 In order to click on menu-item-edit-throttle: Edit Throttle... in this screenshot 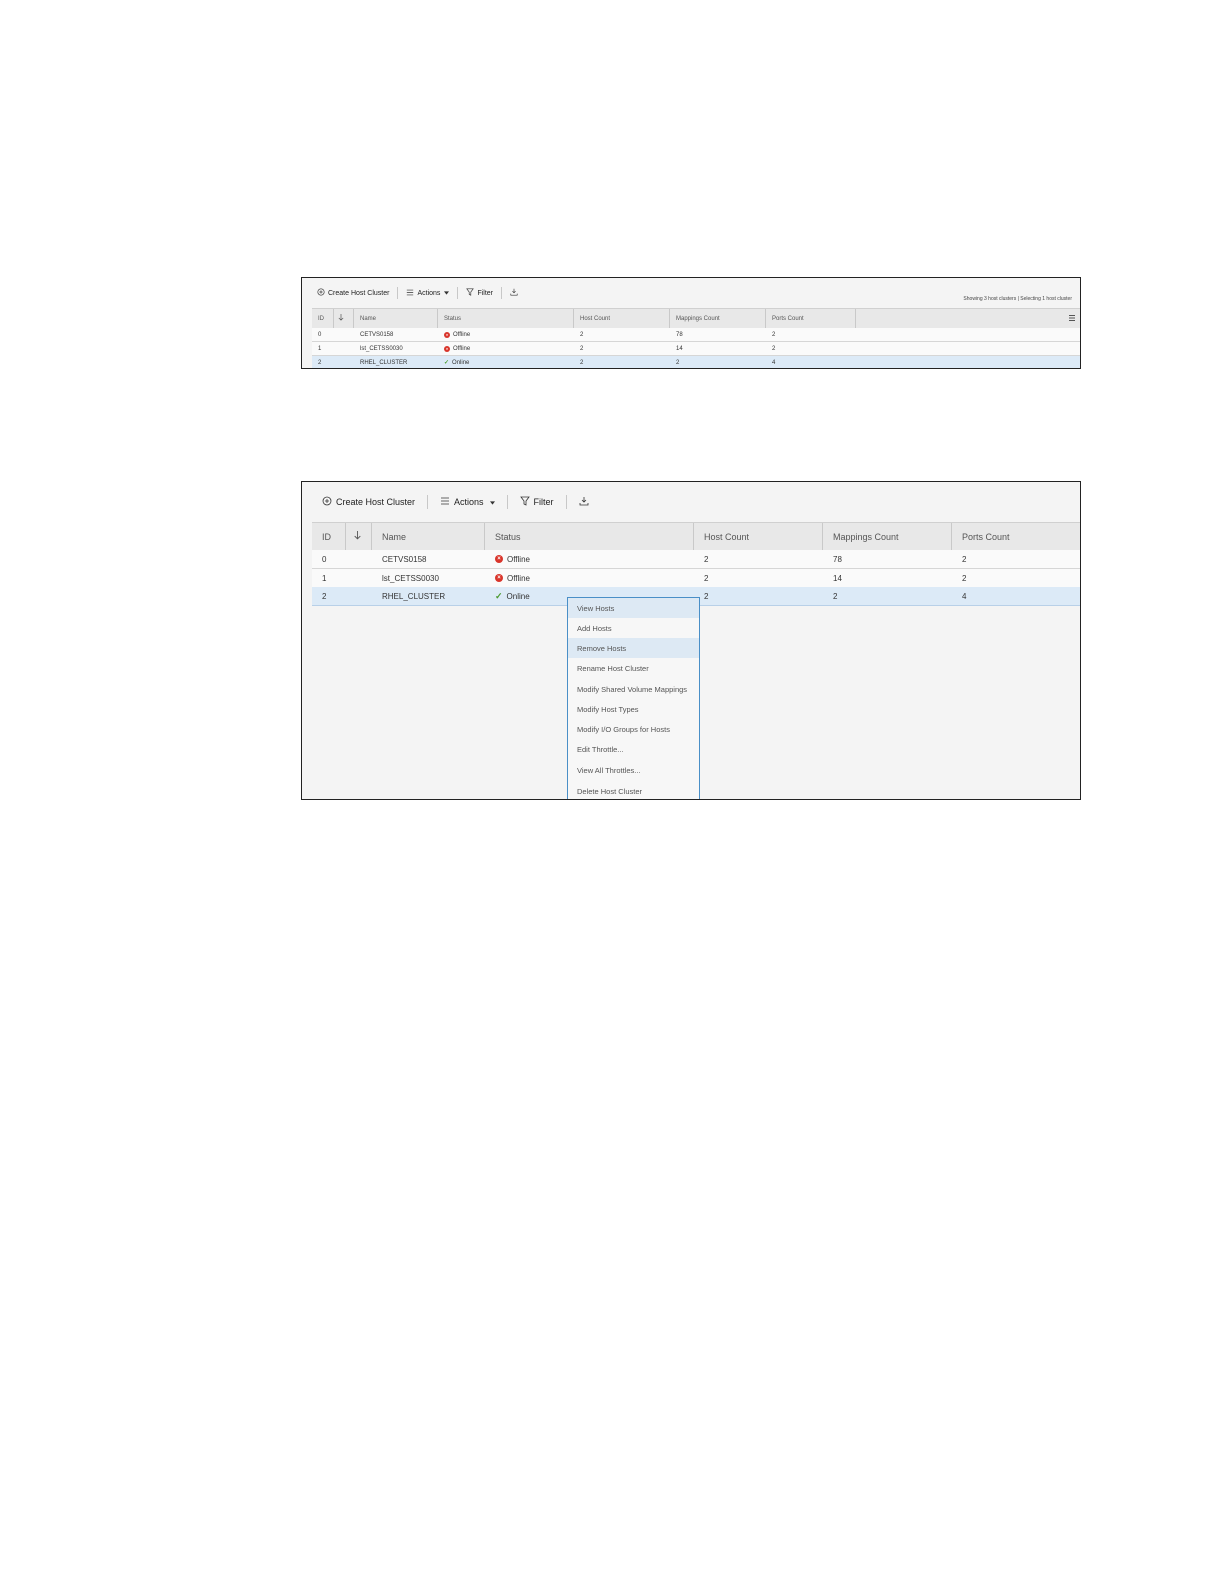, I will do `click(633, 749)`.